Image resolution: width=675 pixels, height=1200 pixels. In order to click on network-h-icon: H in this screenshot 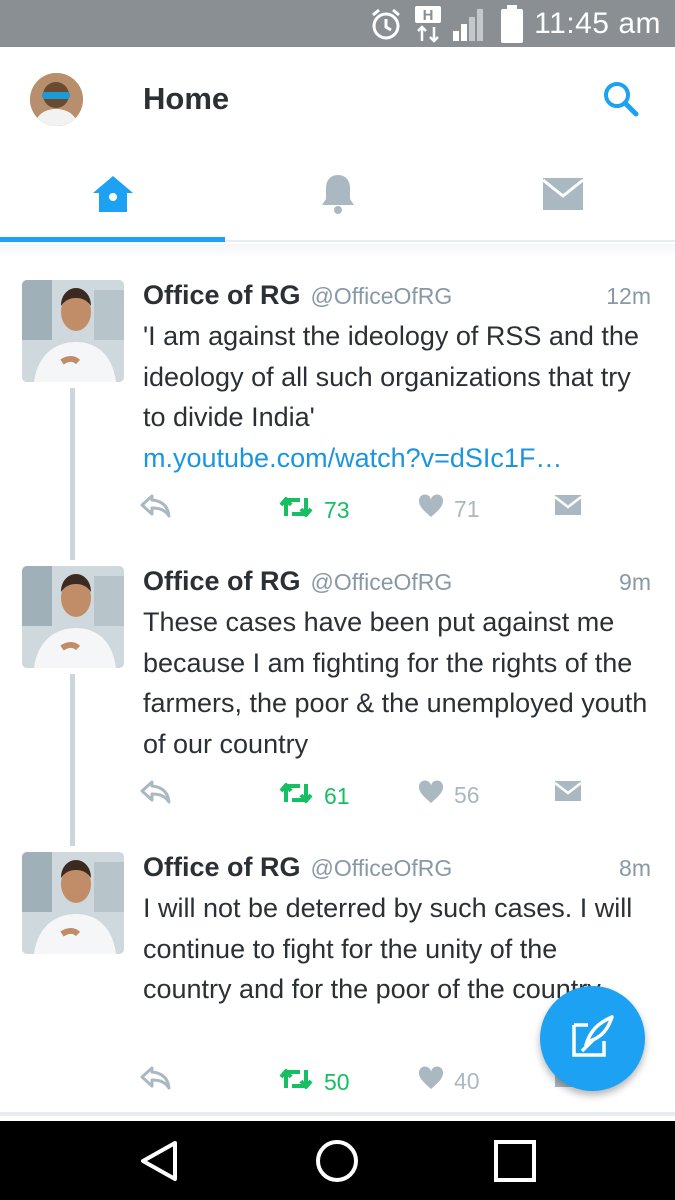, I will do `click(428, 24)`.